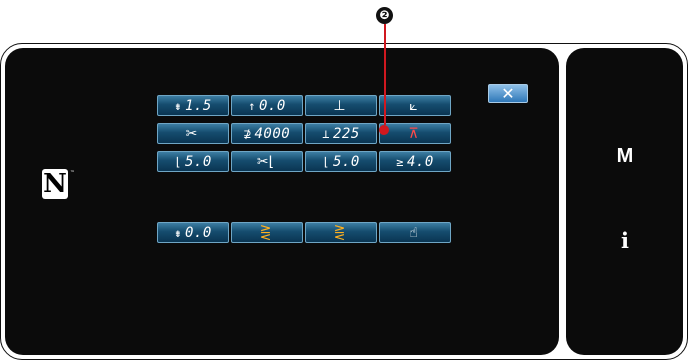 The width and height of the screenshot is (688, 362). I want to click on reverse-feed-button: ⊼, so click(415, 133).